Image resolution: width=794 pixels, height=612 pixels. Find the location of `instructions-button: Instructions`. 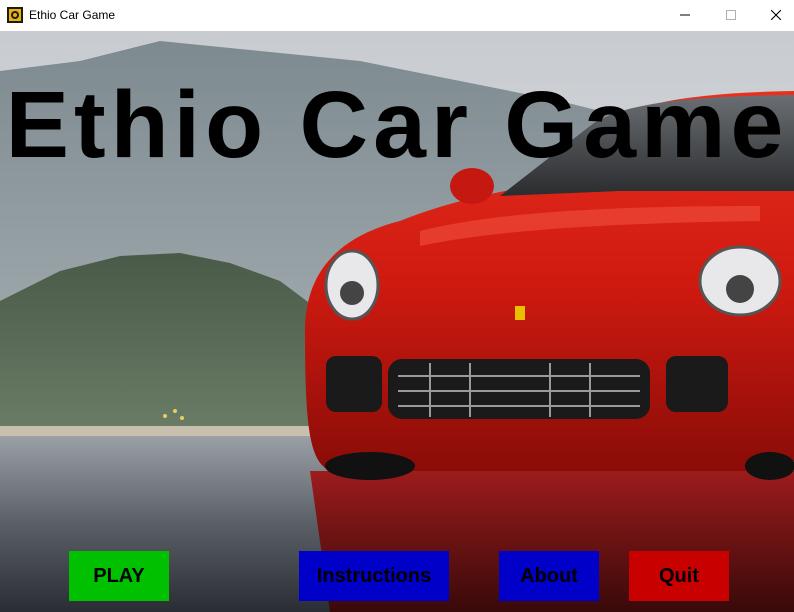

instructions-button: Instructions is located at coordinates (374, 576).